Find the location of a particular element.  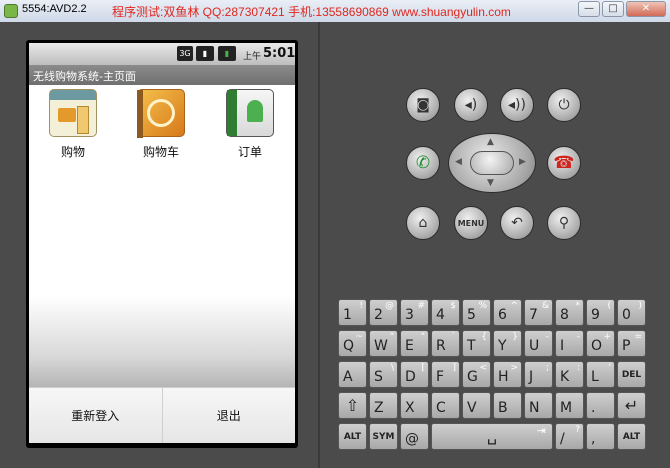

key-f: F] is located at coordinates (445, 374).